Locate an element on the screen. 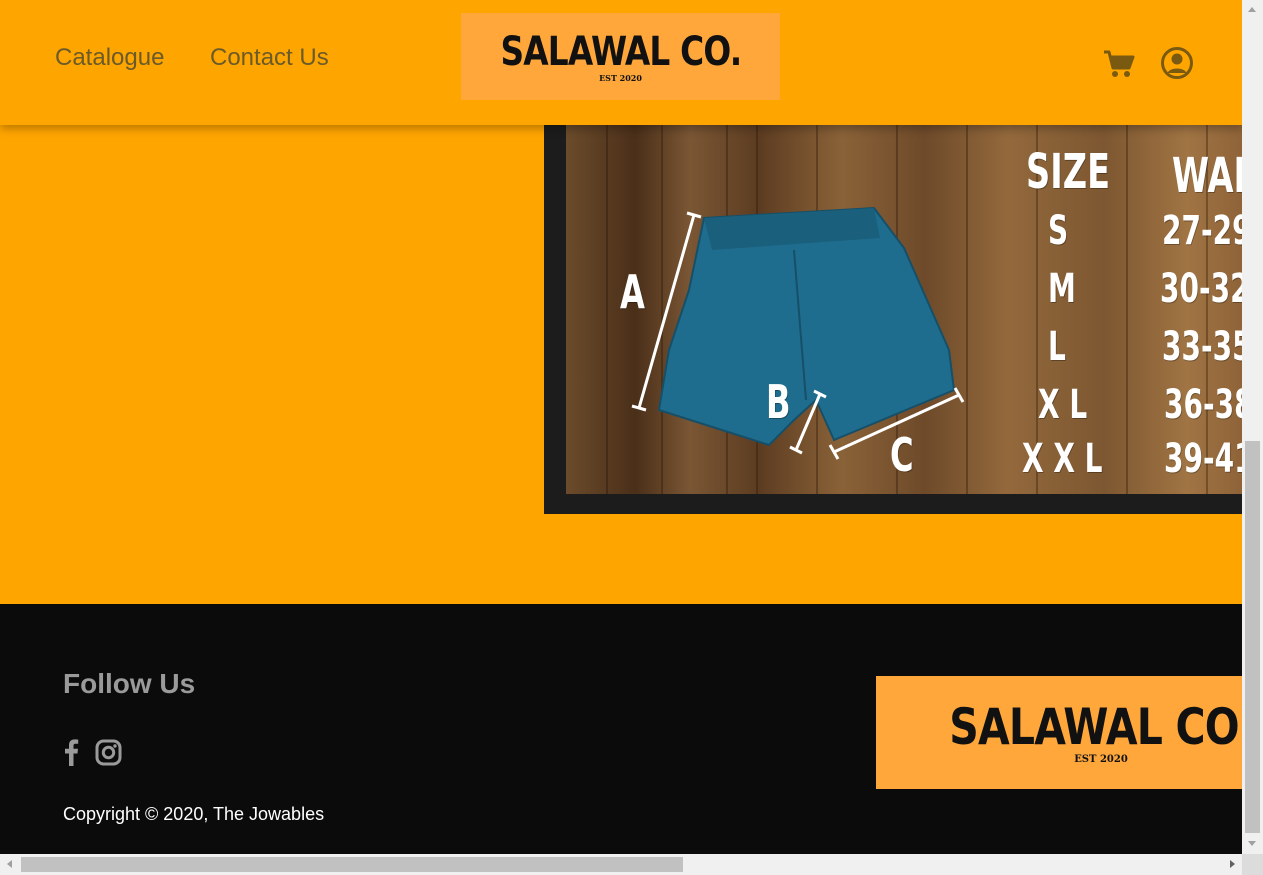 This screenshot has width=1263, height=875. facebook-icon is located at coordinates (71, 752).